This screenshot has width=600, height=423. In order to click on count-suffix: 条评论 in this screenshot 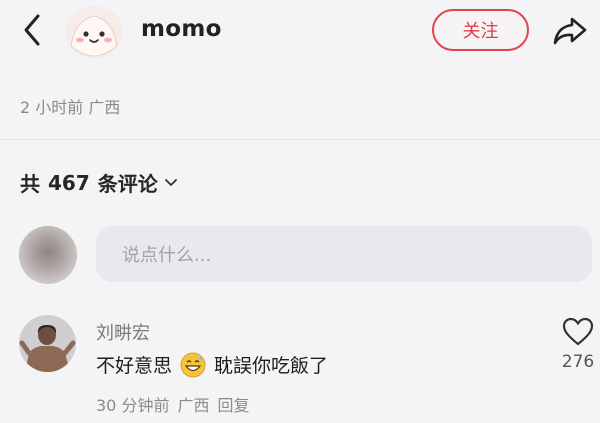, I will do `click(127, 184)`.